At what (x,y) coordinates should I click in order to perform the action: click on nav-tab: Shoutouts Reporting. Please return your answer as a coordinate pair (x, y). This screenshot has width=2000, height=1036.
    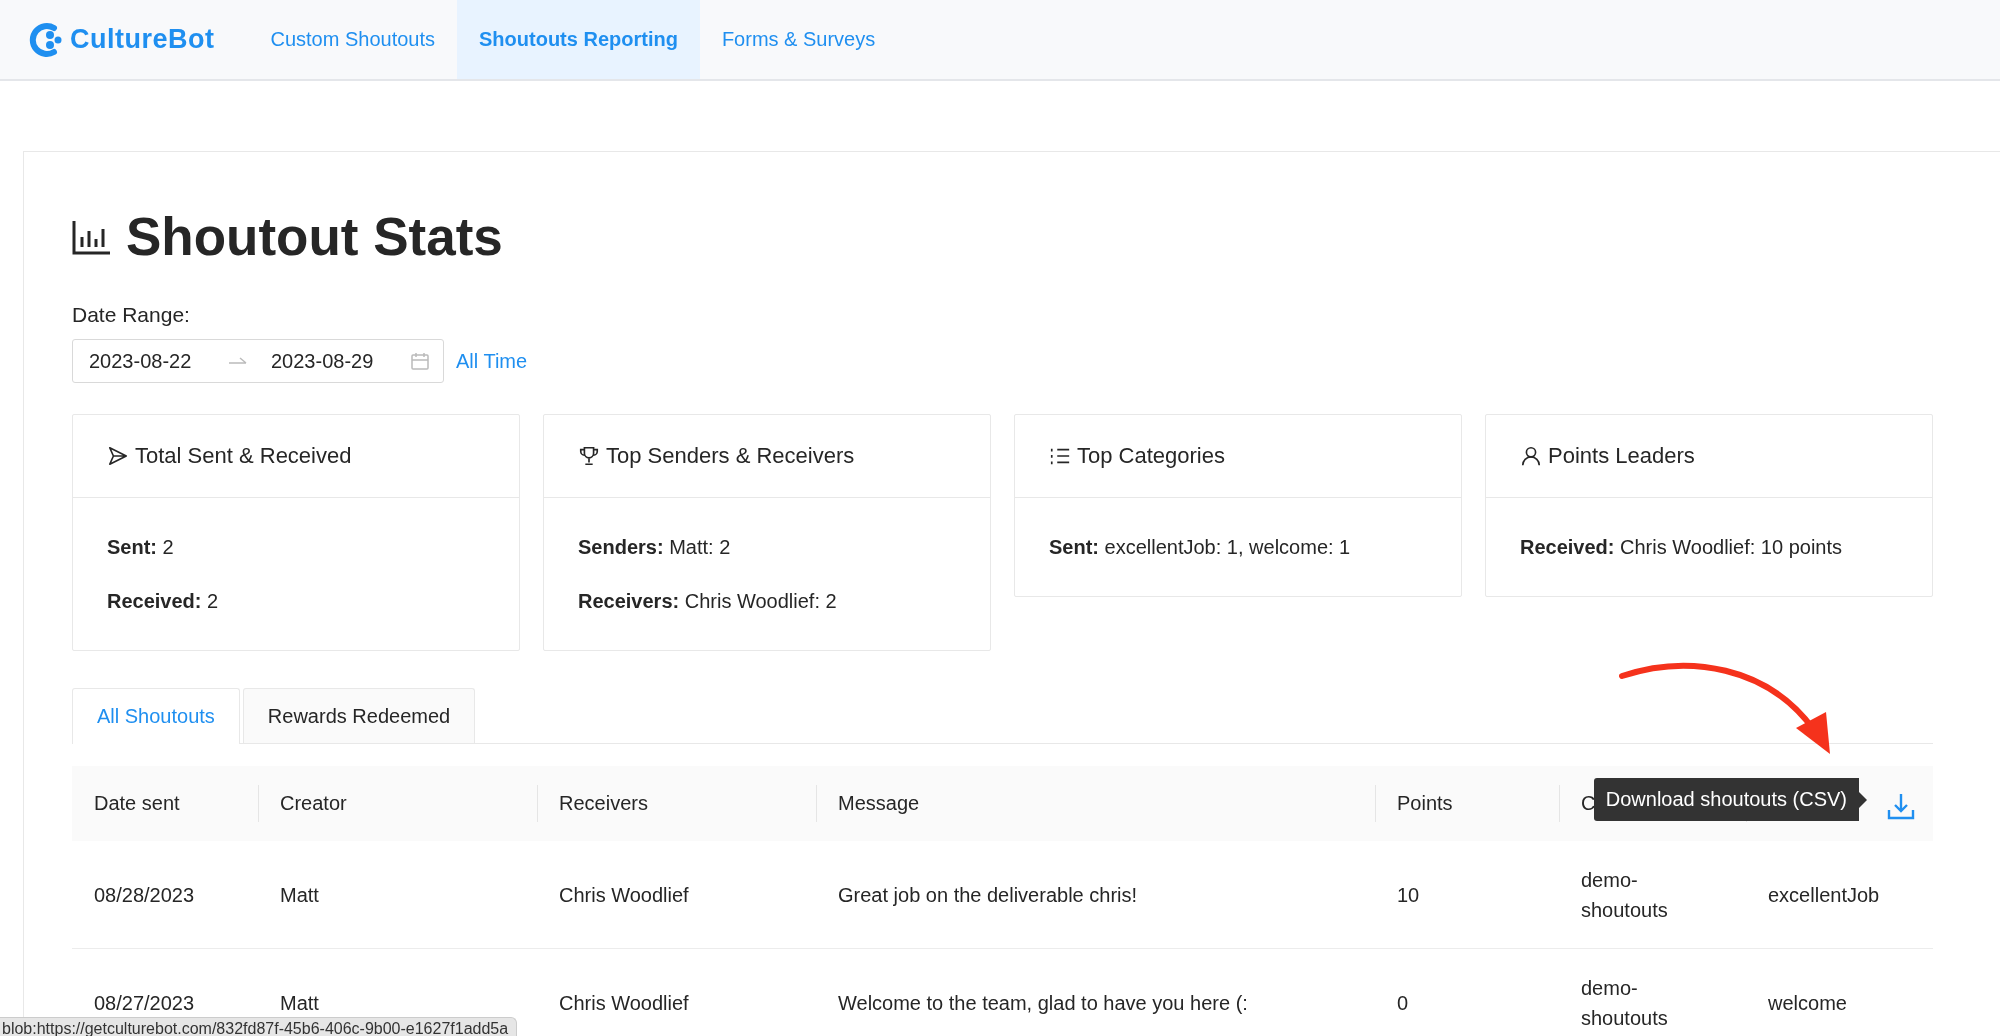
    Looking at the image, I should click on (578, 39).